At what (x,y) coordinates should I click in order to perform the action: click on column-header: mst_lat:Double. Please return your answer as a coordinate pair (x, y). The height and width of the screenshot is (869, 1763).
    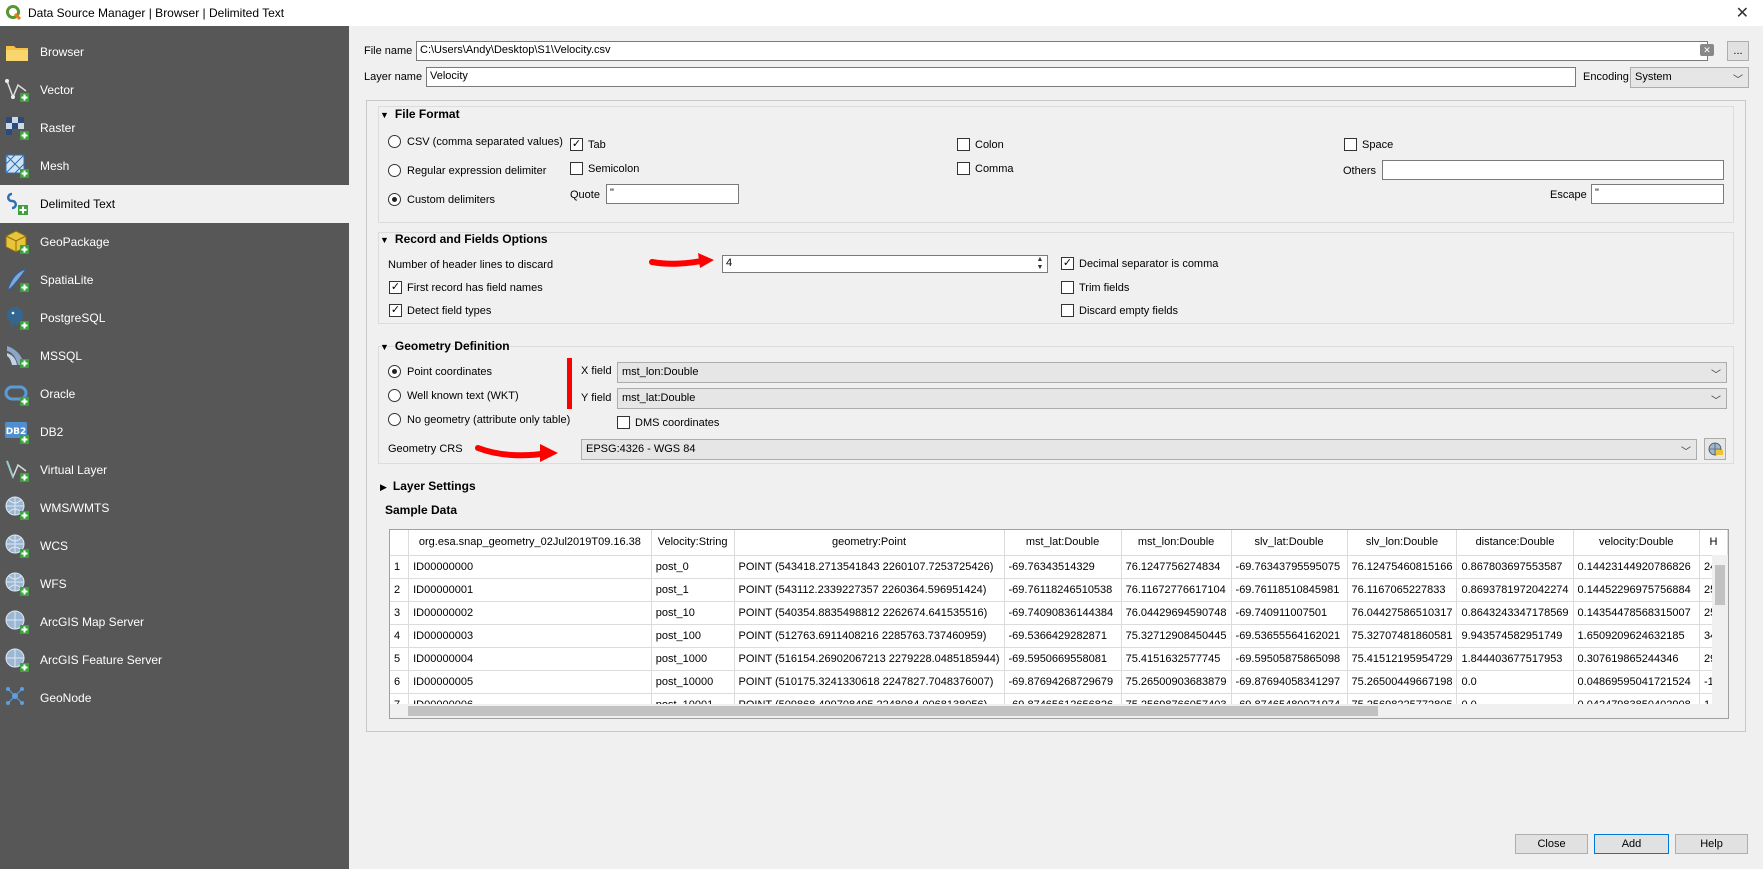
    Looking at the image, I should click on (1063, 543).